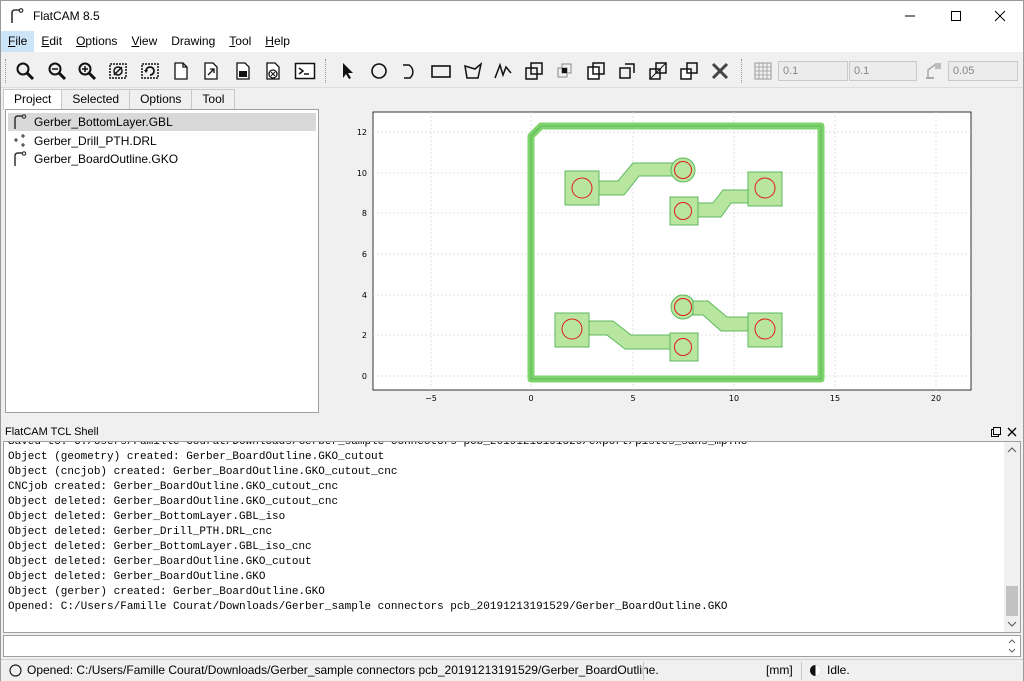 This screenshot has height=681, width=1024. I want to click on project-item-label: Gerber_Drill_PTH.DRL, so click(95, 141).